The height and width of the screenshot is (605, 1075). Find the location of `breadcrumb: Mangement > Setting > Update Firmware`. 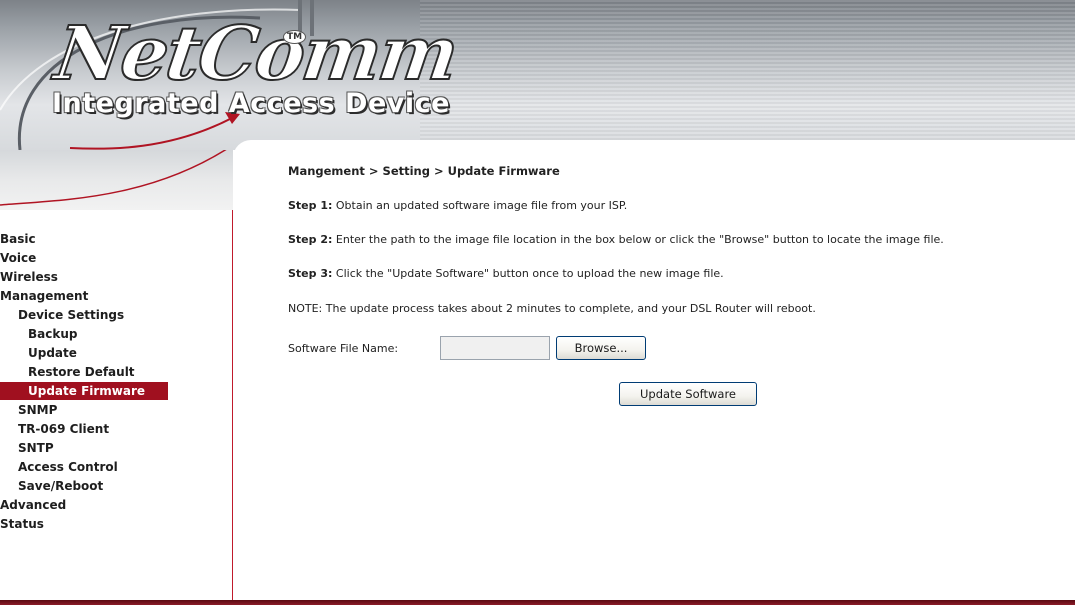

breadcrumb: Mangement > Setting > Update Firmware is located at coordinates (424, 171).